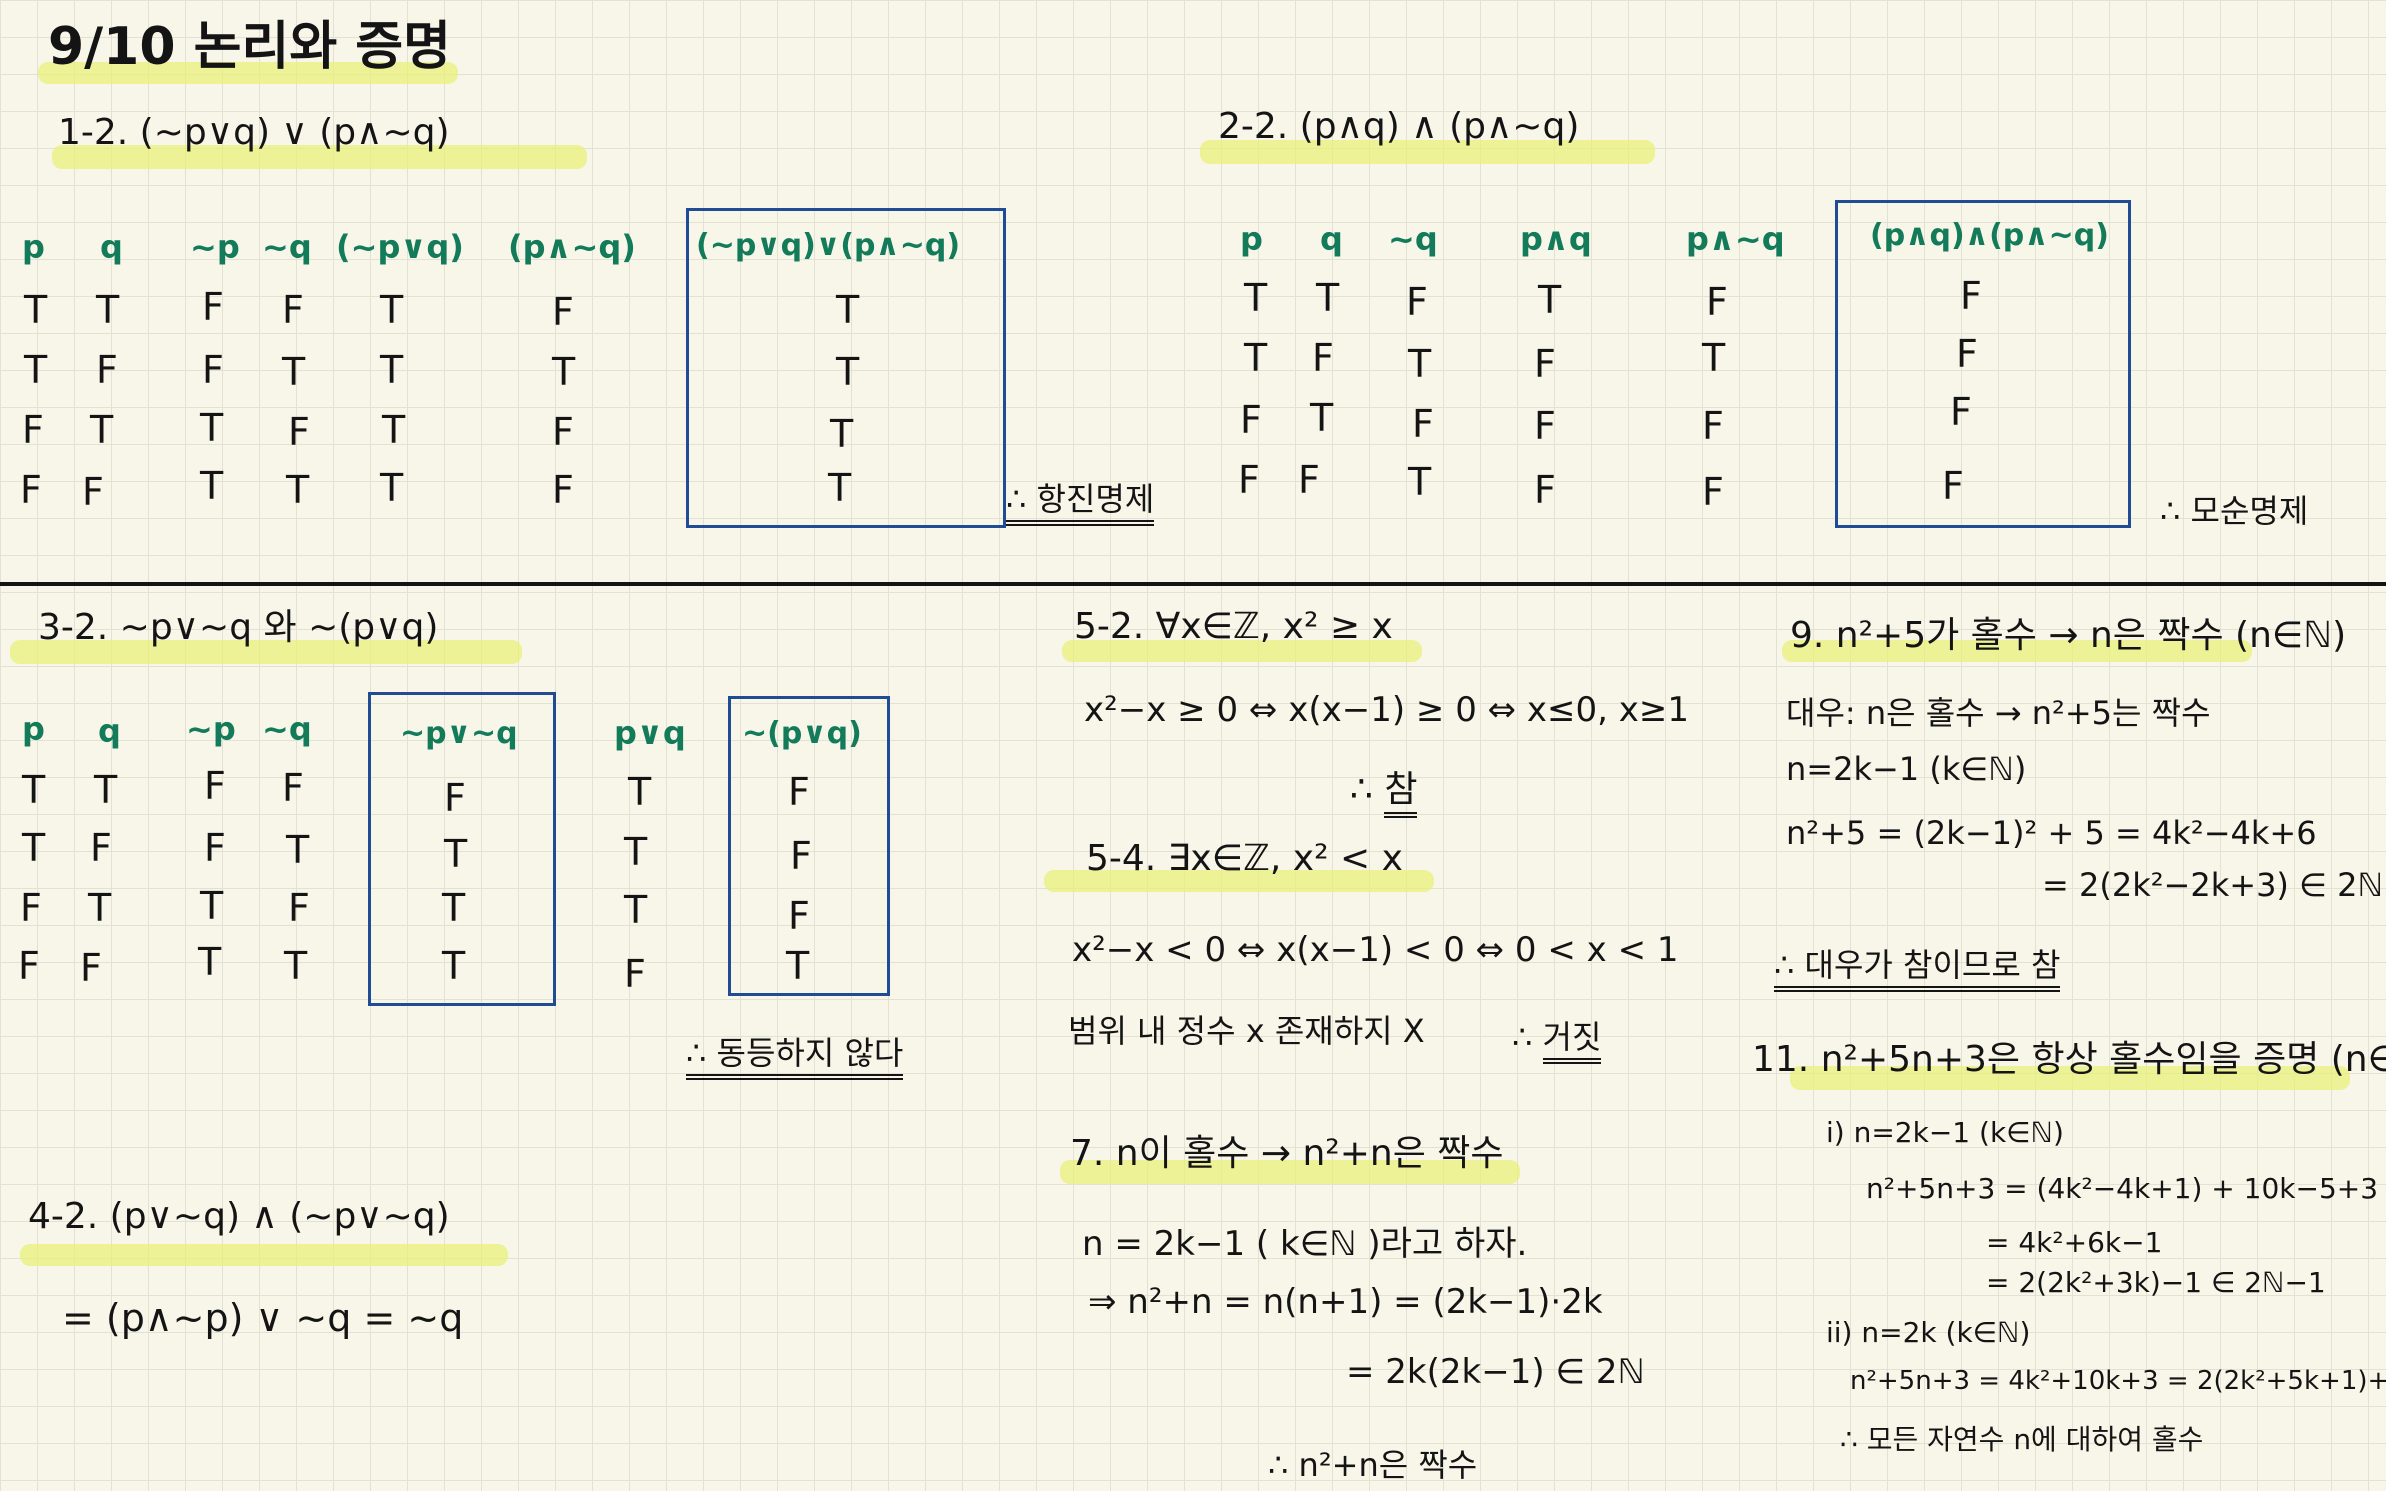 This screenshot has height=1491, width=2386. Describe the element at coordinates (254, 132) in the screenshot. I see `section-1-2-heading: 1-2. (~p∨q) ∨ (p∧~q)` at that location.